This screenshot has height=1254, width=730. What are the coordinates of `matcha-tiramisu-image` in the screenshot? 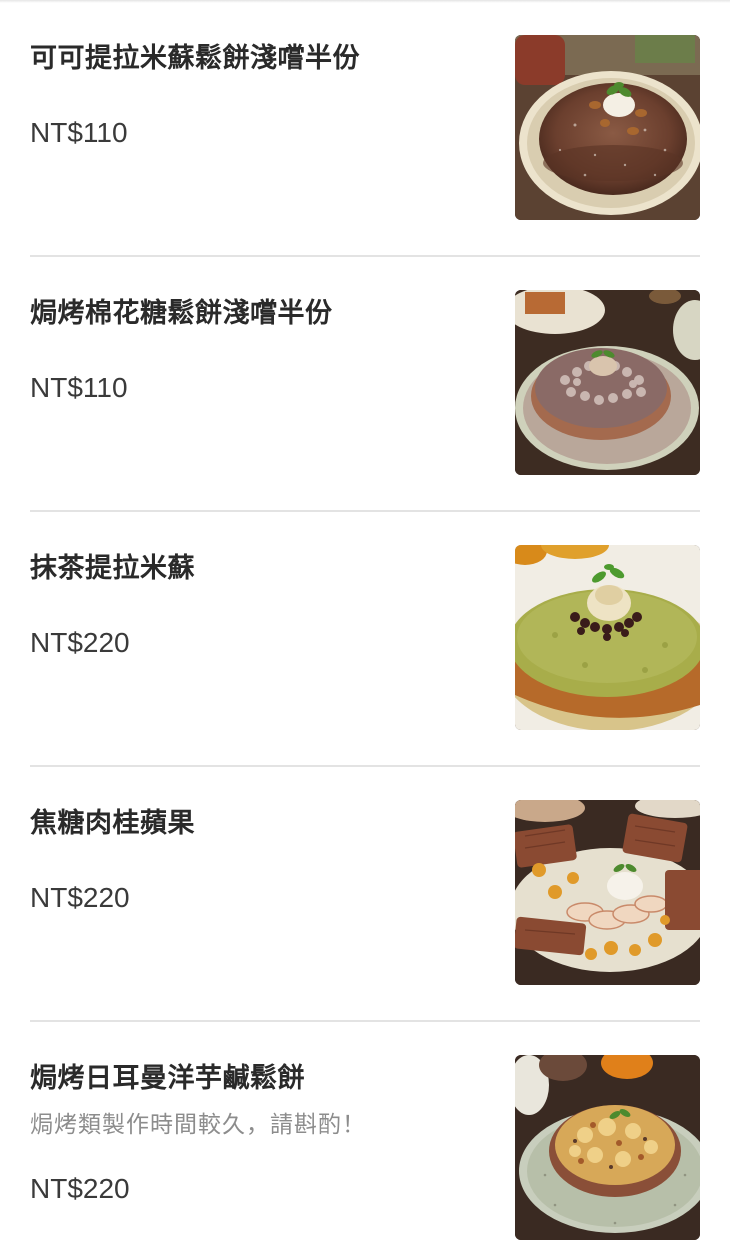 It's located at (607, 637).